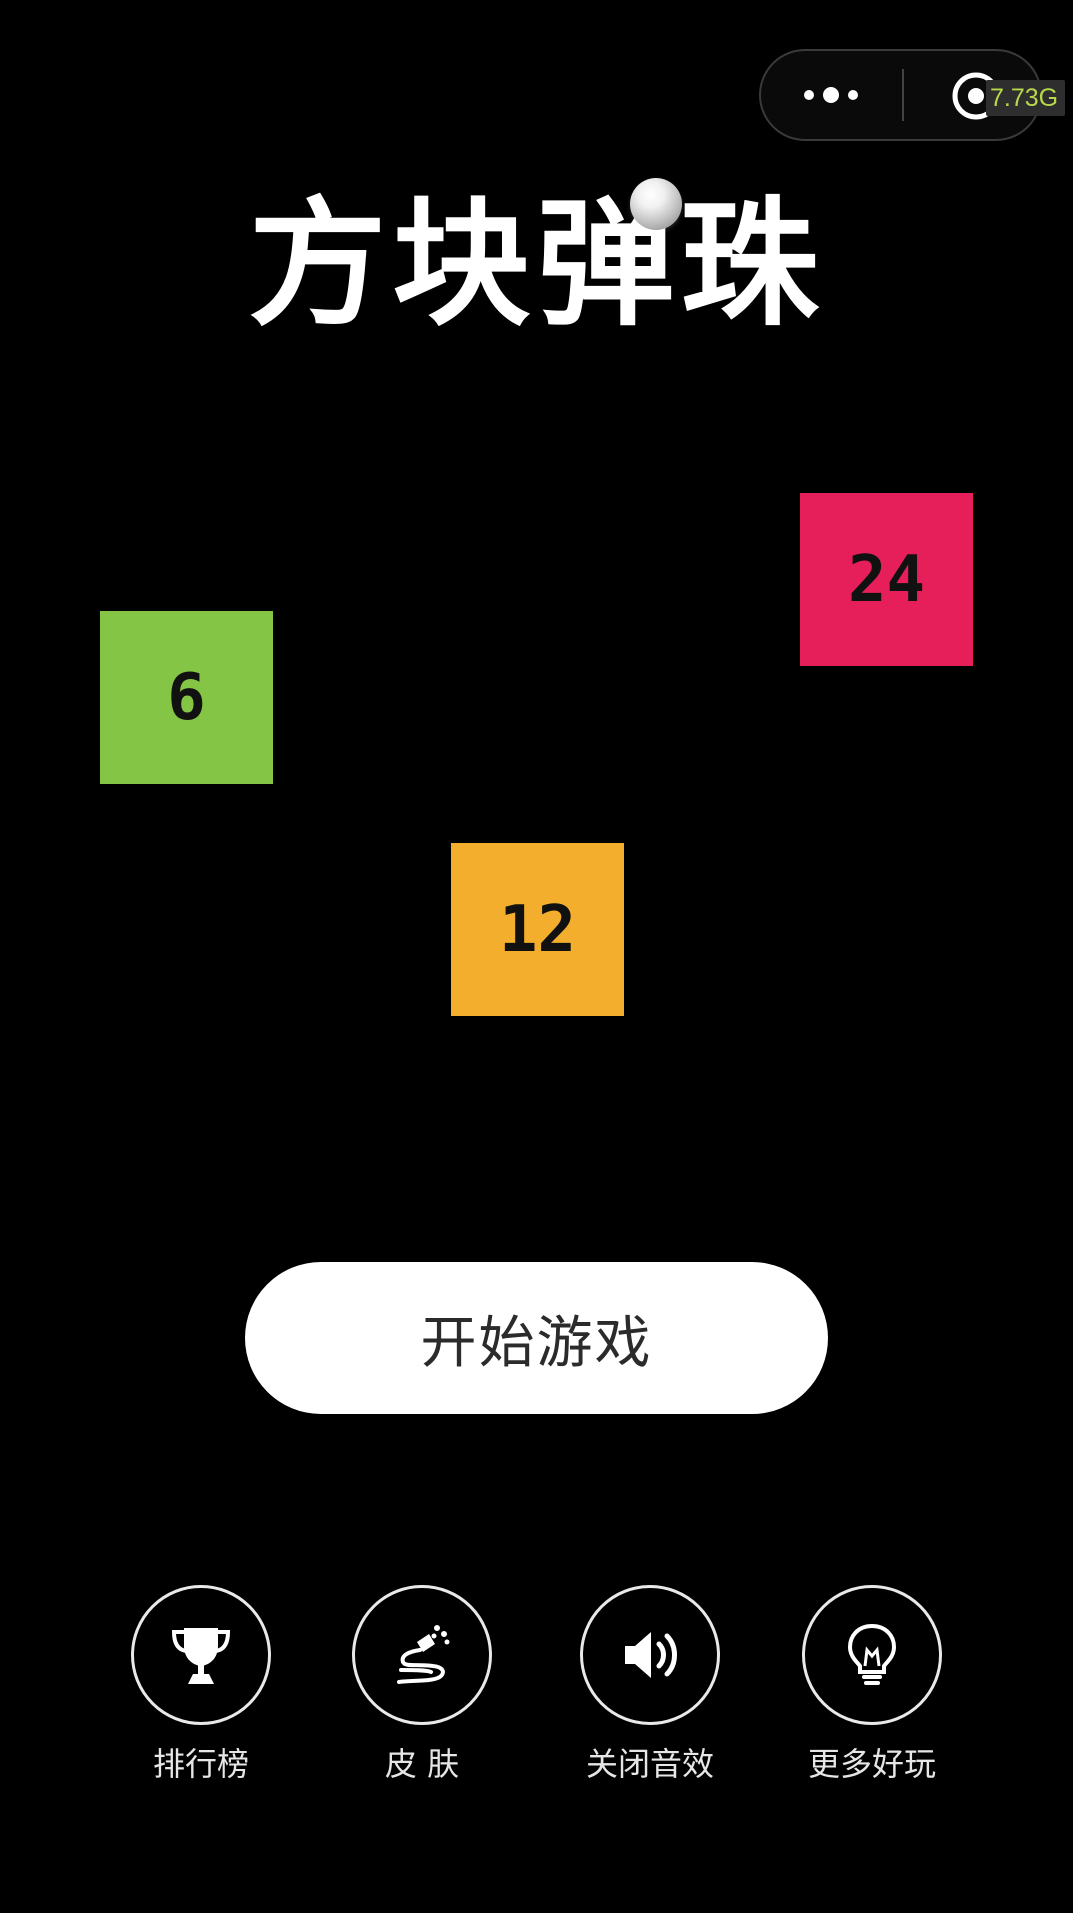  I want to click on leaderboard-button: 排行榜, so click(201, 1685).